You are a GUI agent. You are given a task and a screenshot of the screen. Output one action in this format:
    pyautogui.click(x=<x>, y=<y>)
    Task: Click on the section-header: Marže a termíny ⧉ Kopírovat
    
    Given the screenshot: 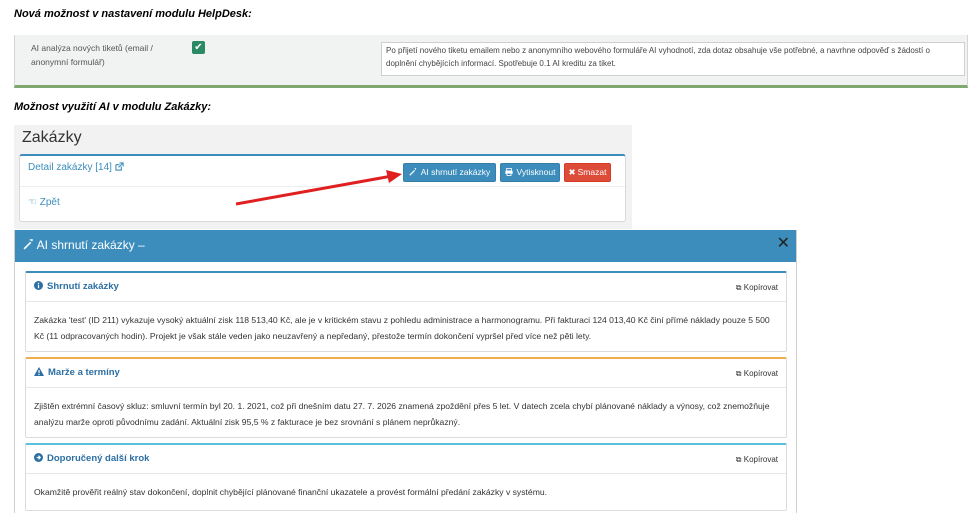 What is the action you would take?
    pyautogui.click(x=406, y=373)
    